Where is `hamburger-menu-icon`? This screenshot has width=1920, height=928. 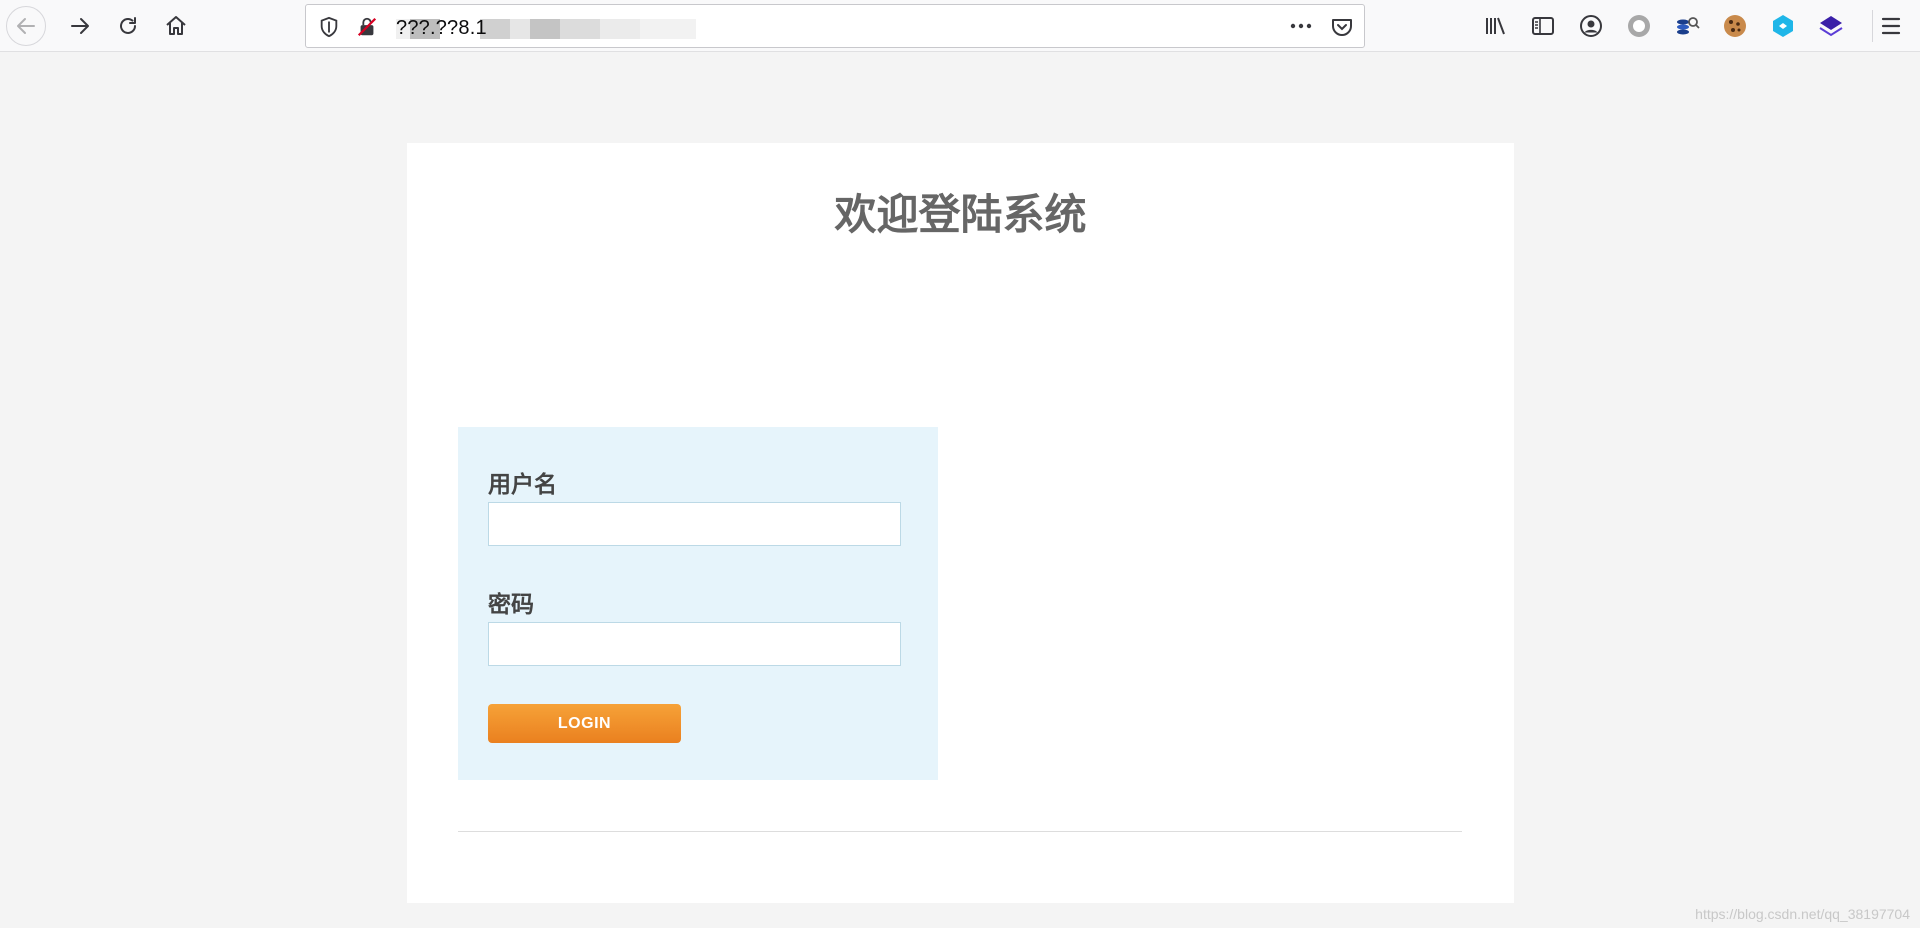 hamburger-menu-icon is located at coordinates (1891, 26).